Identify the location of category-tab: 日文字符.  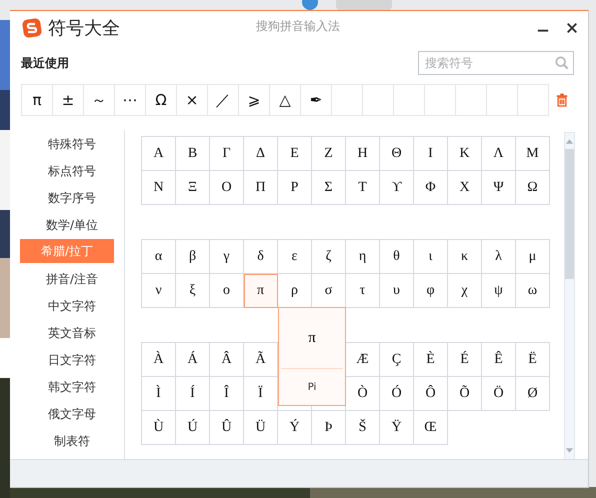
(72, 360).